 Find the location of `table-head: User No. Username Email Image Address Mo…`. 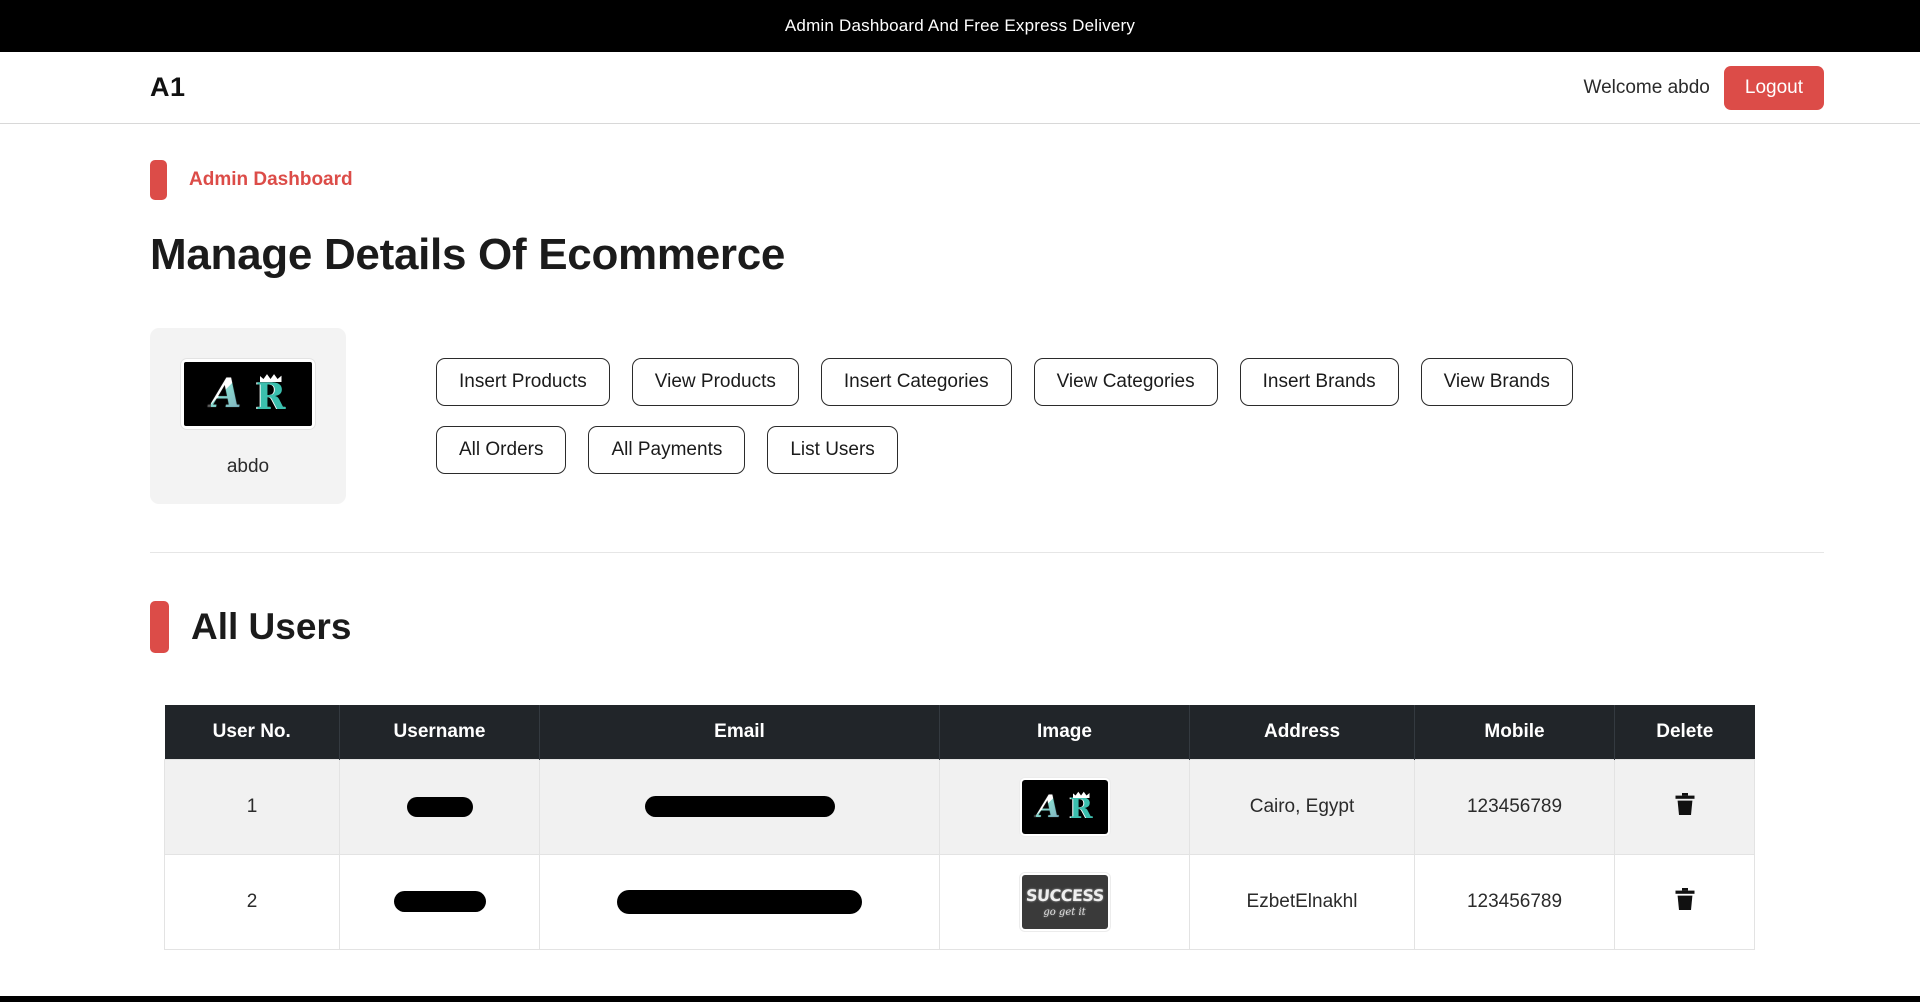

table-head: User No. Username Email Image Address Mo… is located at coordinates (959, 732).